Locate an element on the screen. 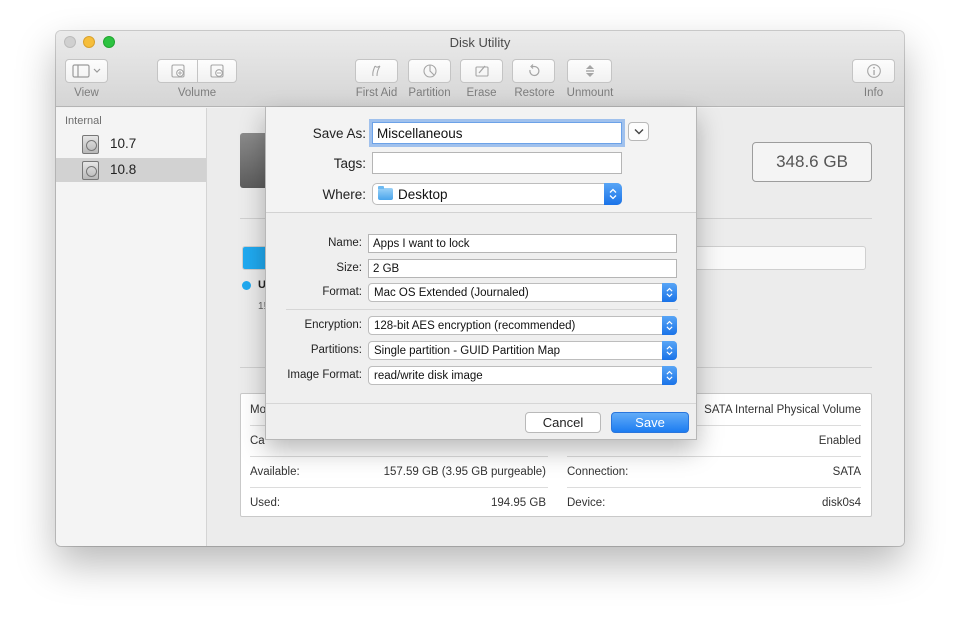 This screenshot has width=960, height=626. partition-button is located at coordinates (429, 71).